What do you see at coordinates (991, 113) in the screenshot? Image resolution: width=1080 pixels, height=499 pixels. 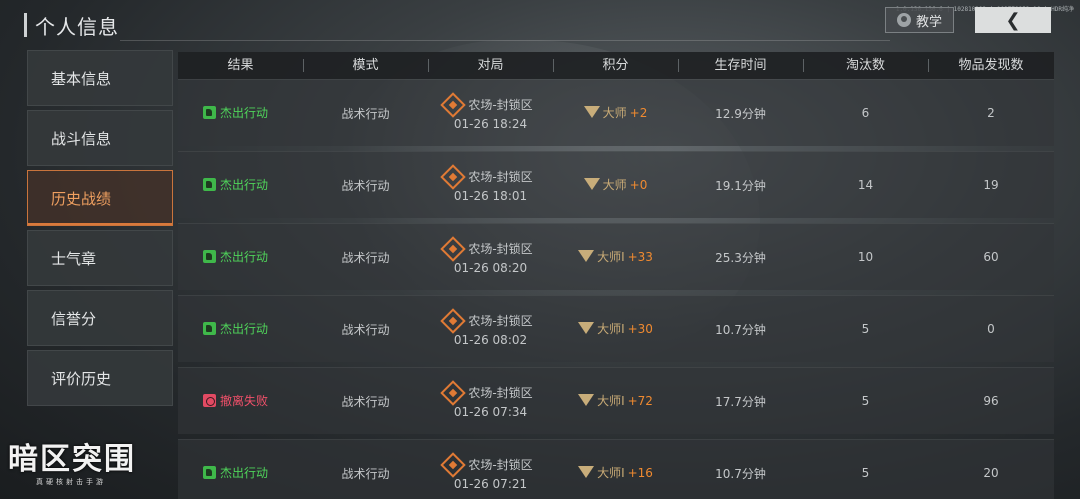 I see `items-found-cell: 2` at bounding box center [991, 113].